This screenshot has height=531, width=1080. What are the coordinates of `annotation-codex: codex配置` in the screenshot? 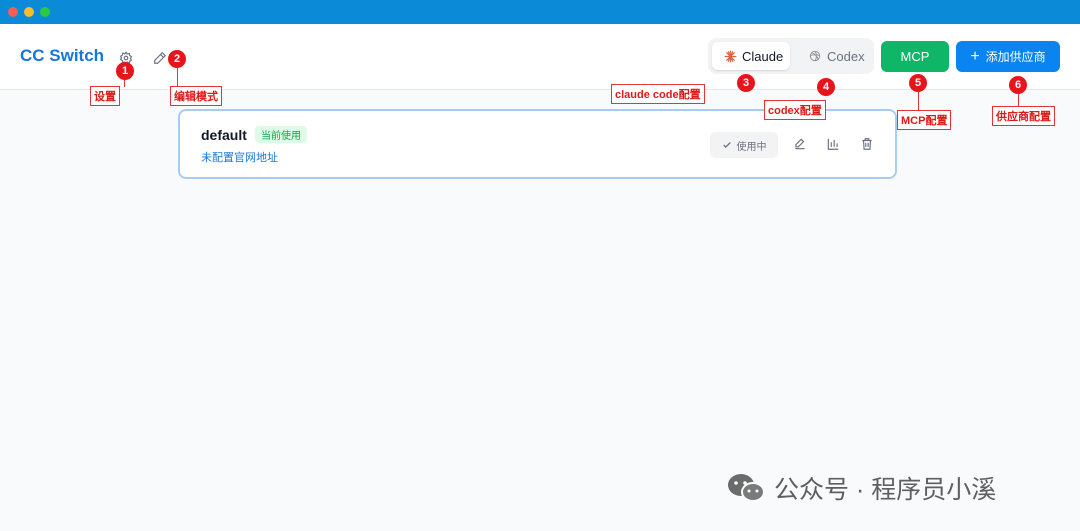 It's located at (795, 110).